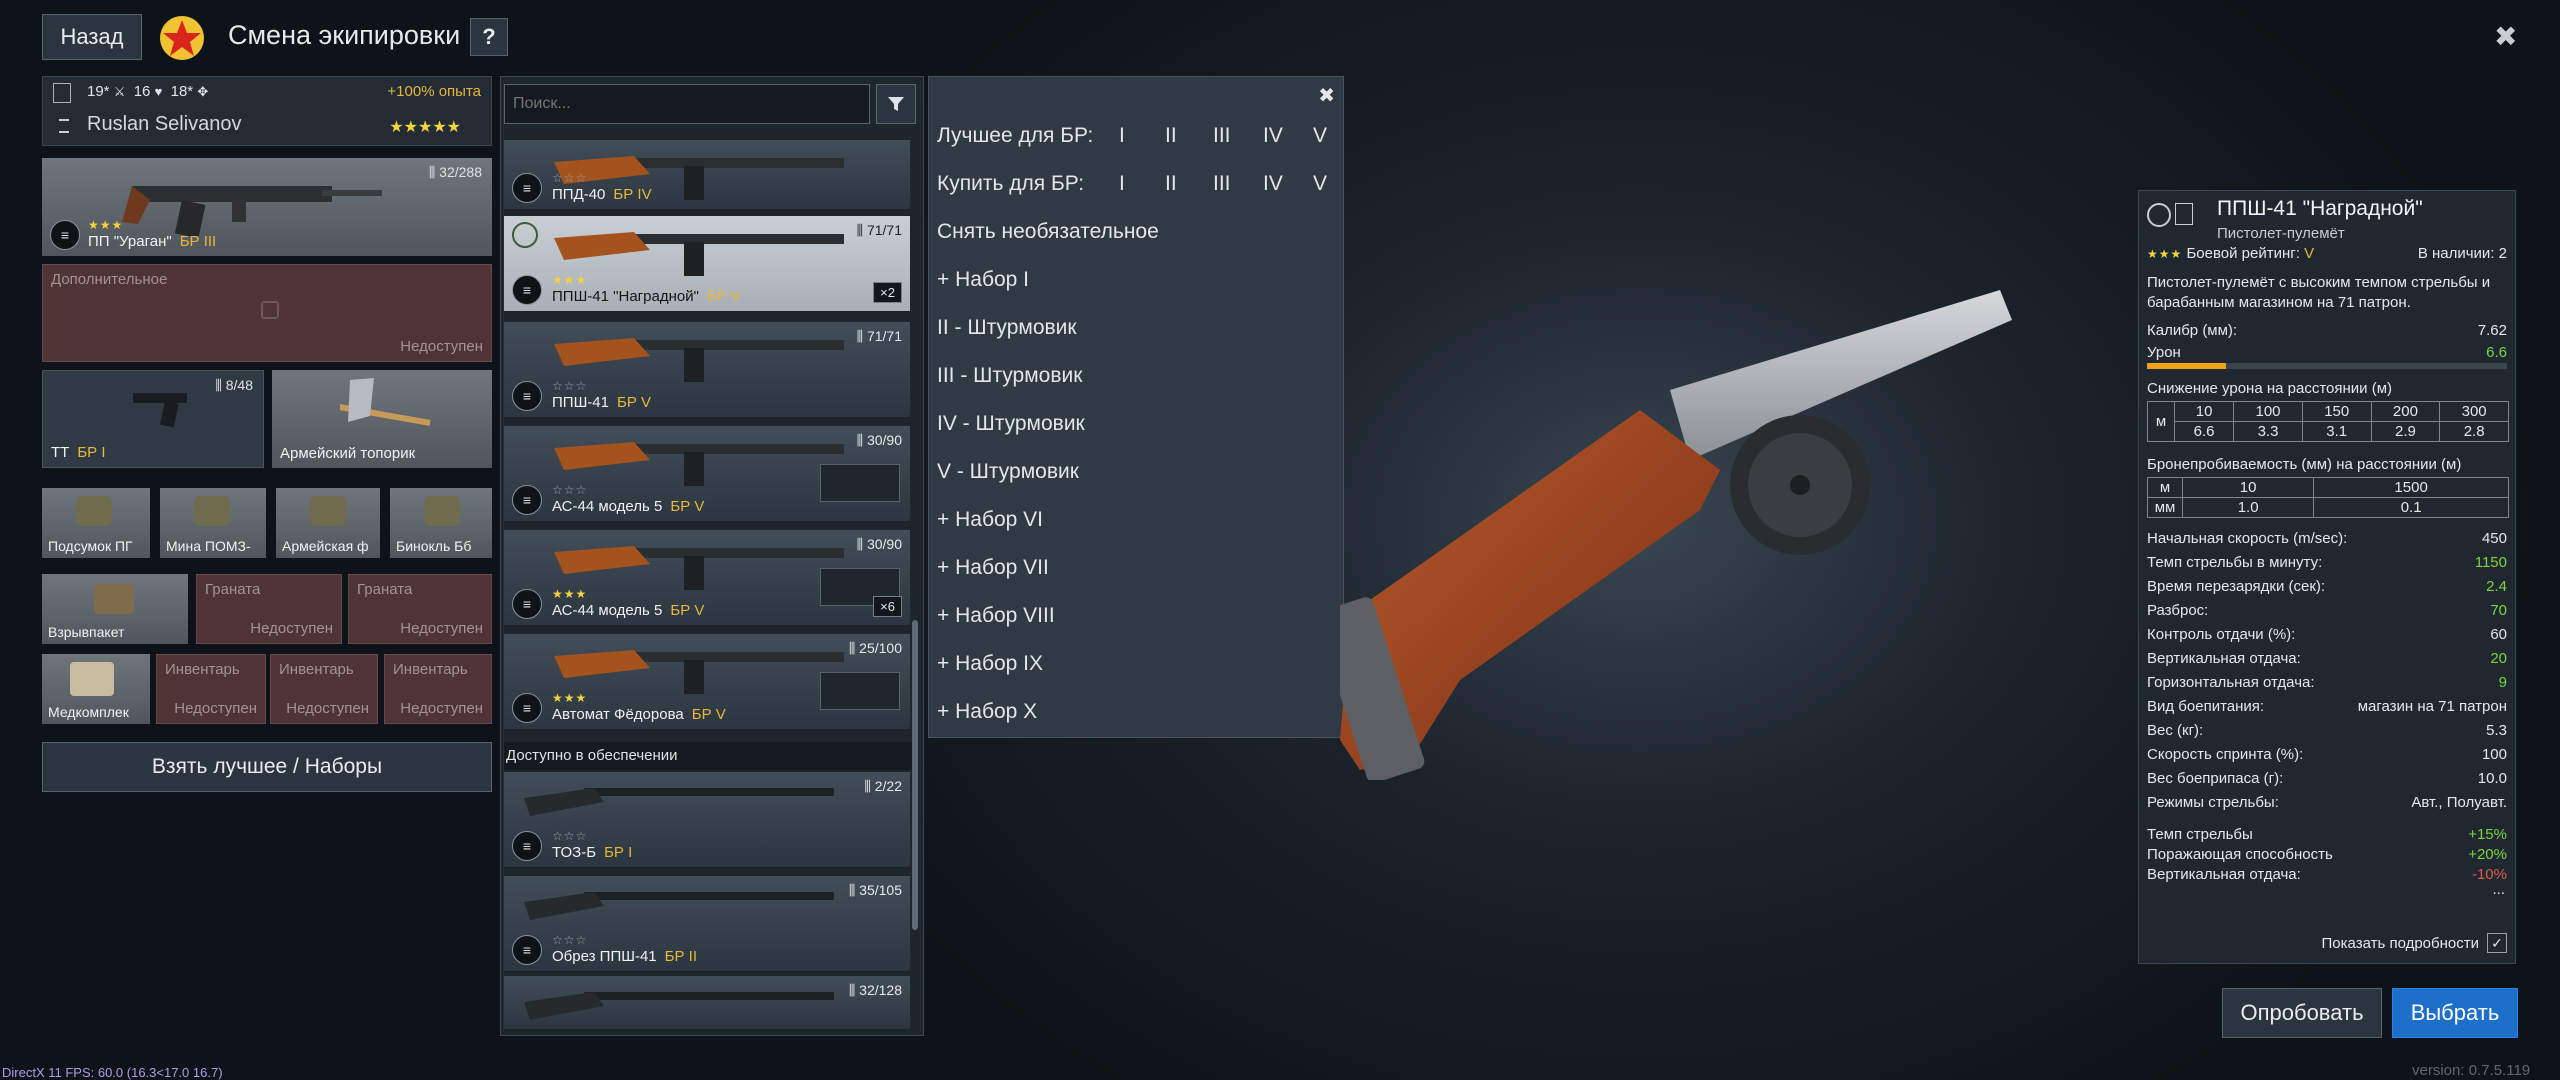 The height and width of the screenshot is (1080, 2560). What do you see at coordinates (915, 775) in the screenshot?
I see `scrollbar` at bounding box center [915, 775].